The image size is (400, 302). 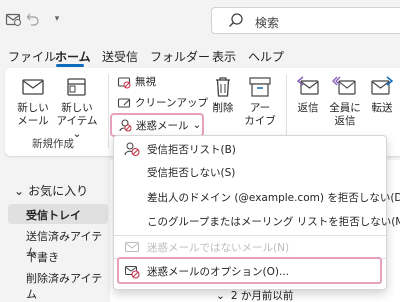 What do you see at coordinates (171, 103) in the screenshot?
I see `cleanup-label: クリーンアップ` at bounding box center [171, 103].